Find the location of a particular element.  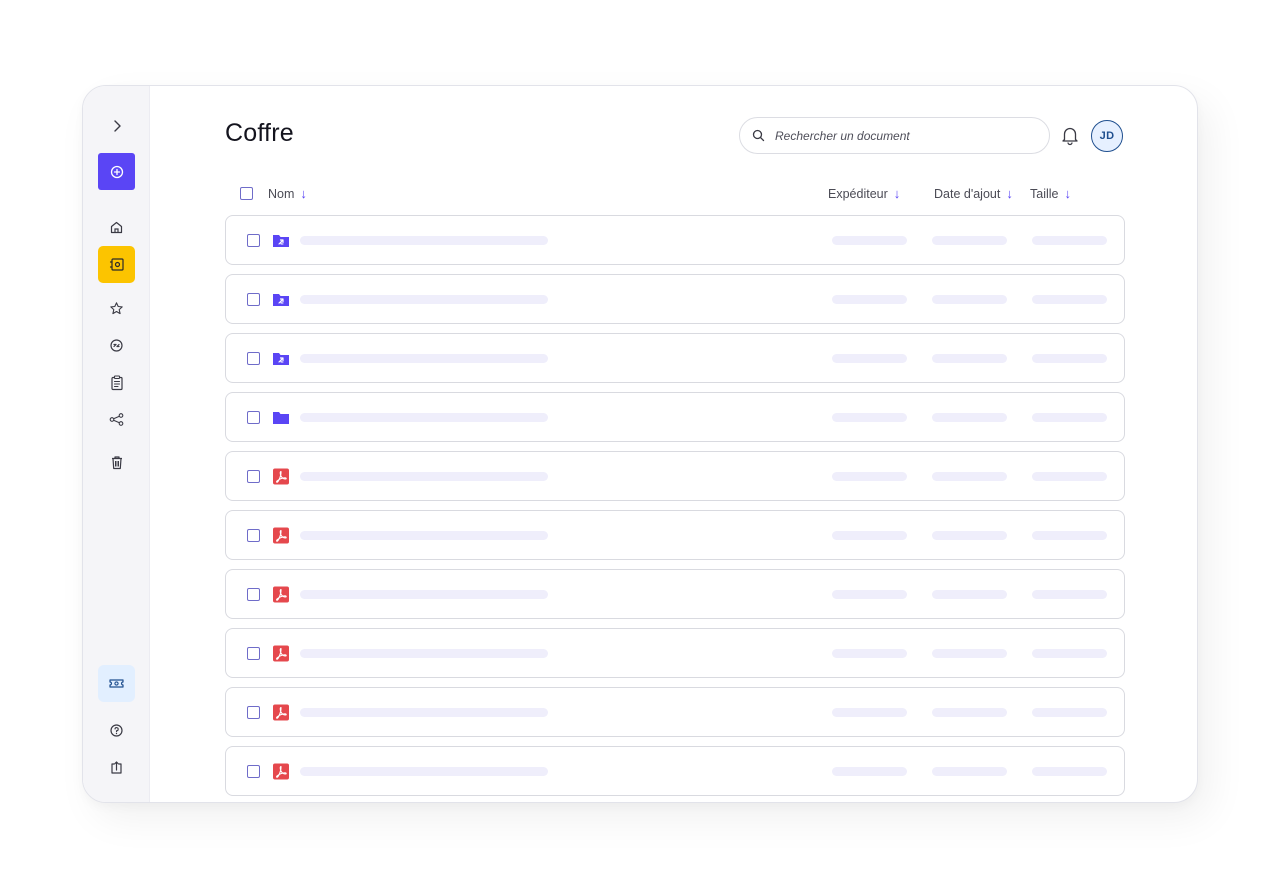

sidebar-item-share is located at coordinates (116, 419).